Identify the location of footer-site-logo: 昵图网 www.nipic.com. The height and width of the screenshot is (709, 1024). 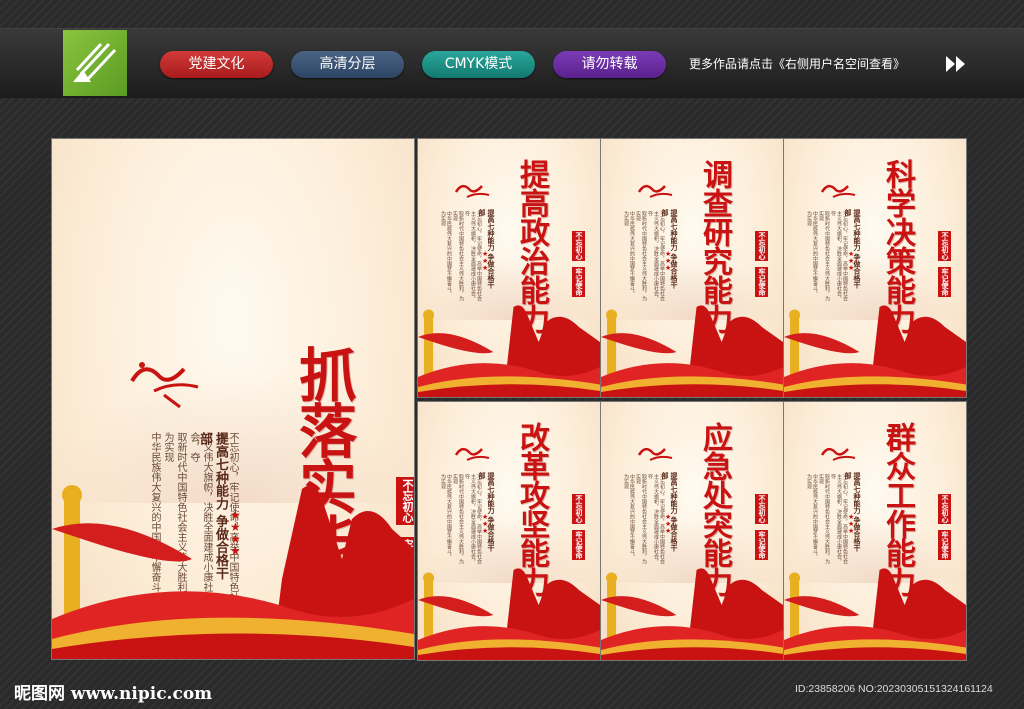
(113, 694).